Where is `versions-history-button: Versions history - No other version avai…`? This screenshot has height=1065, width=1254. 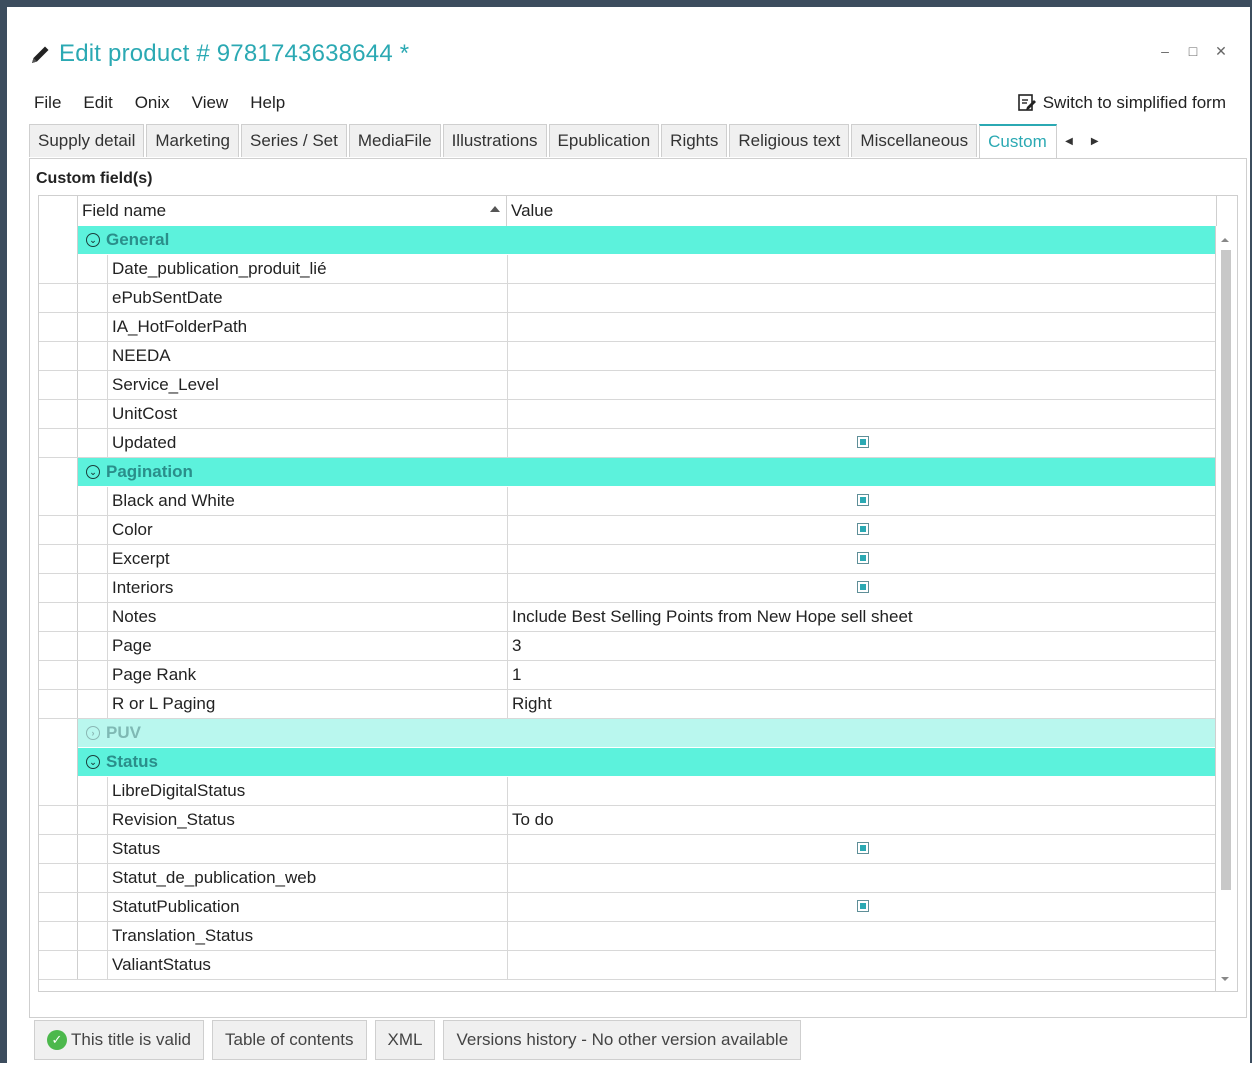 versions-history-button: Versions history - No other version avai… is located at coordinates (622, 1040).